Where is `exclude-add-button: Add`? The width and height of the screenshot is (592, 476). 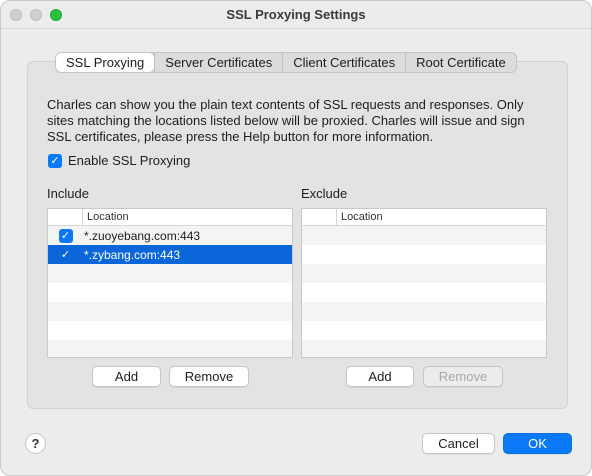
exclude-add-button: Add is located at coordinates (380, 376).